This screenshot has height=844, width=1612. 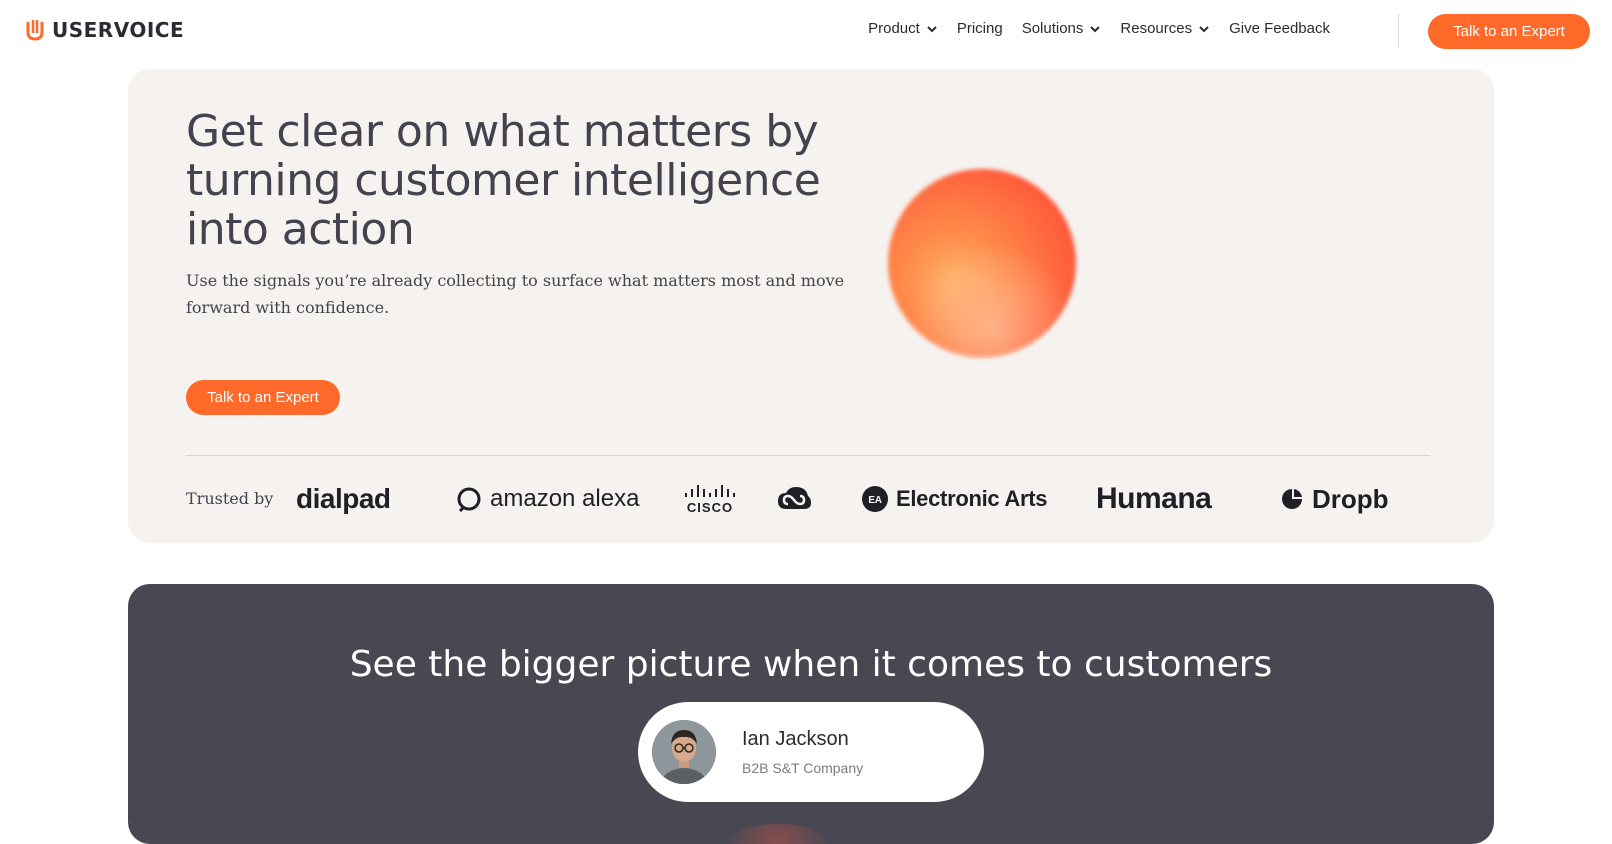 I want to click on nav-product-label: Product, so click(x=894, y=28).